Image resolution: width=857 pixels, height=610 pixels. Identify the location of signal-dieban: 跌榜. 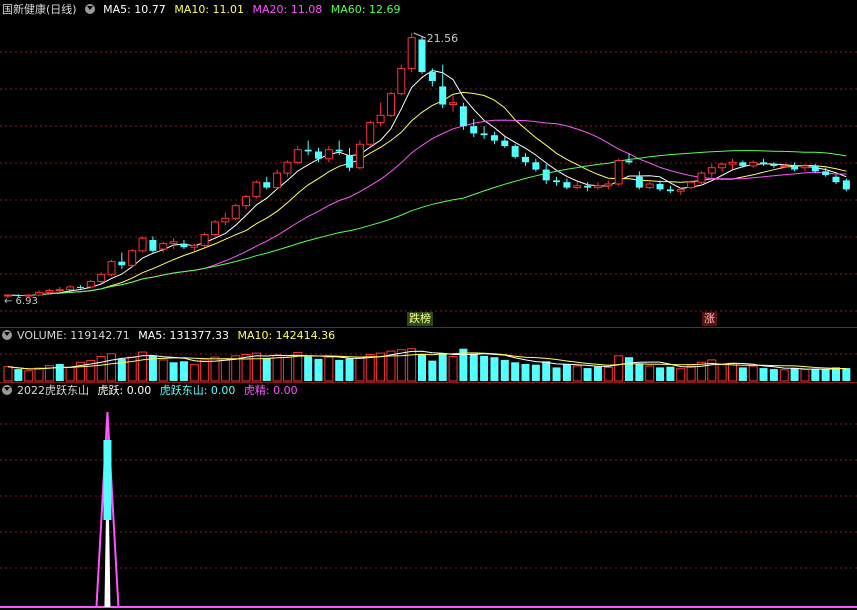
(420, 319).